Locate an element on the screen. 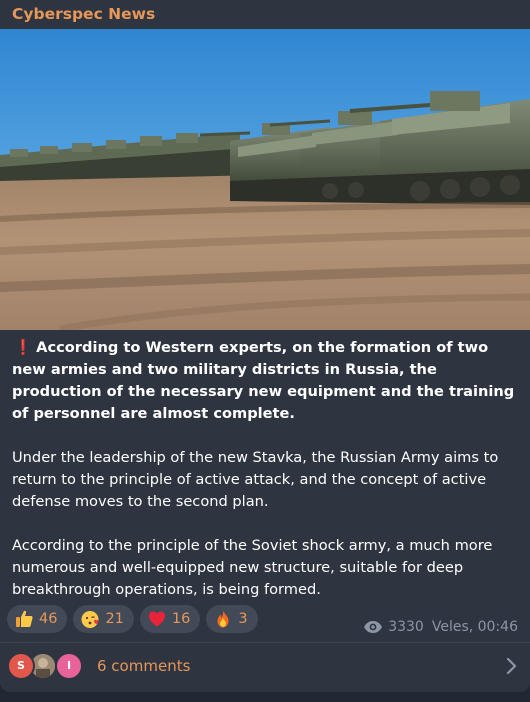 Image resolution: width=530 pixels, height=702 pixels. reaction-count: 46 is located at coordinates (48, 619).